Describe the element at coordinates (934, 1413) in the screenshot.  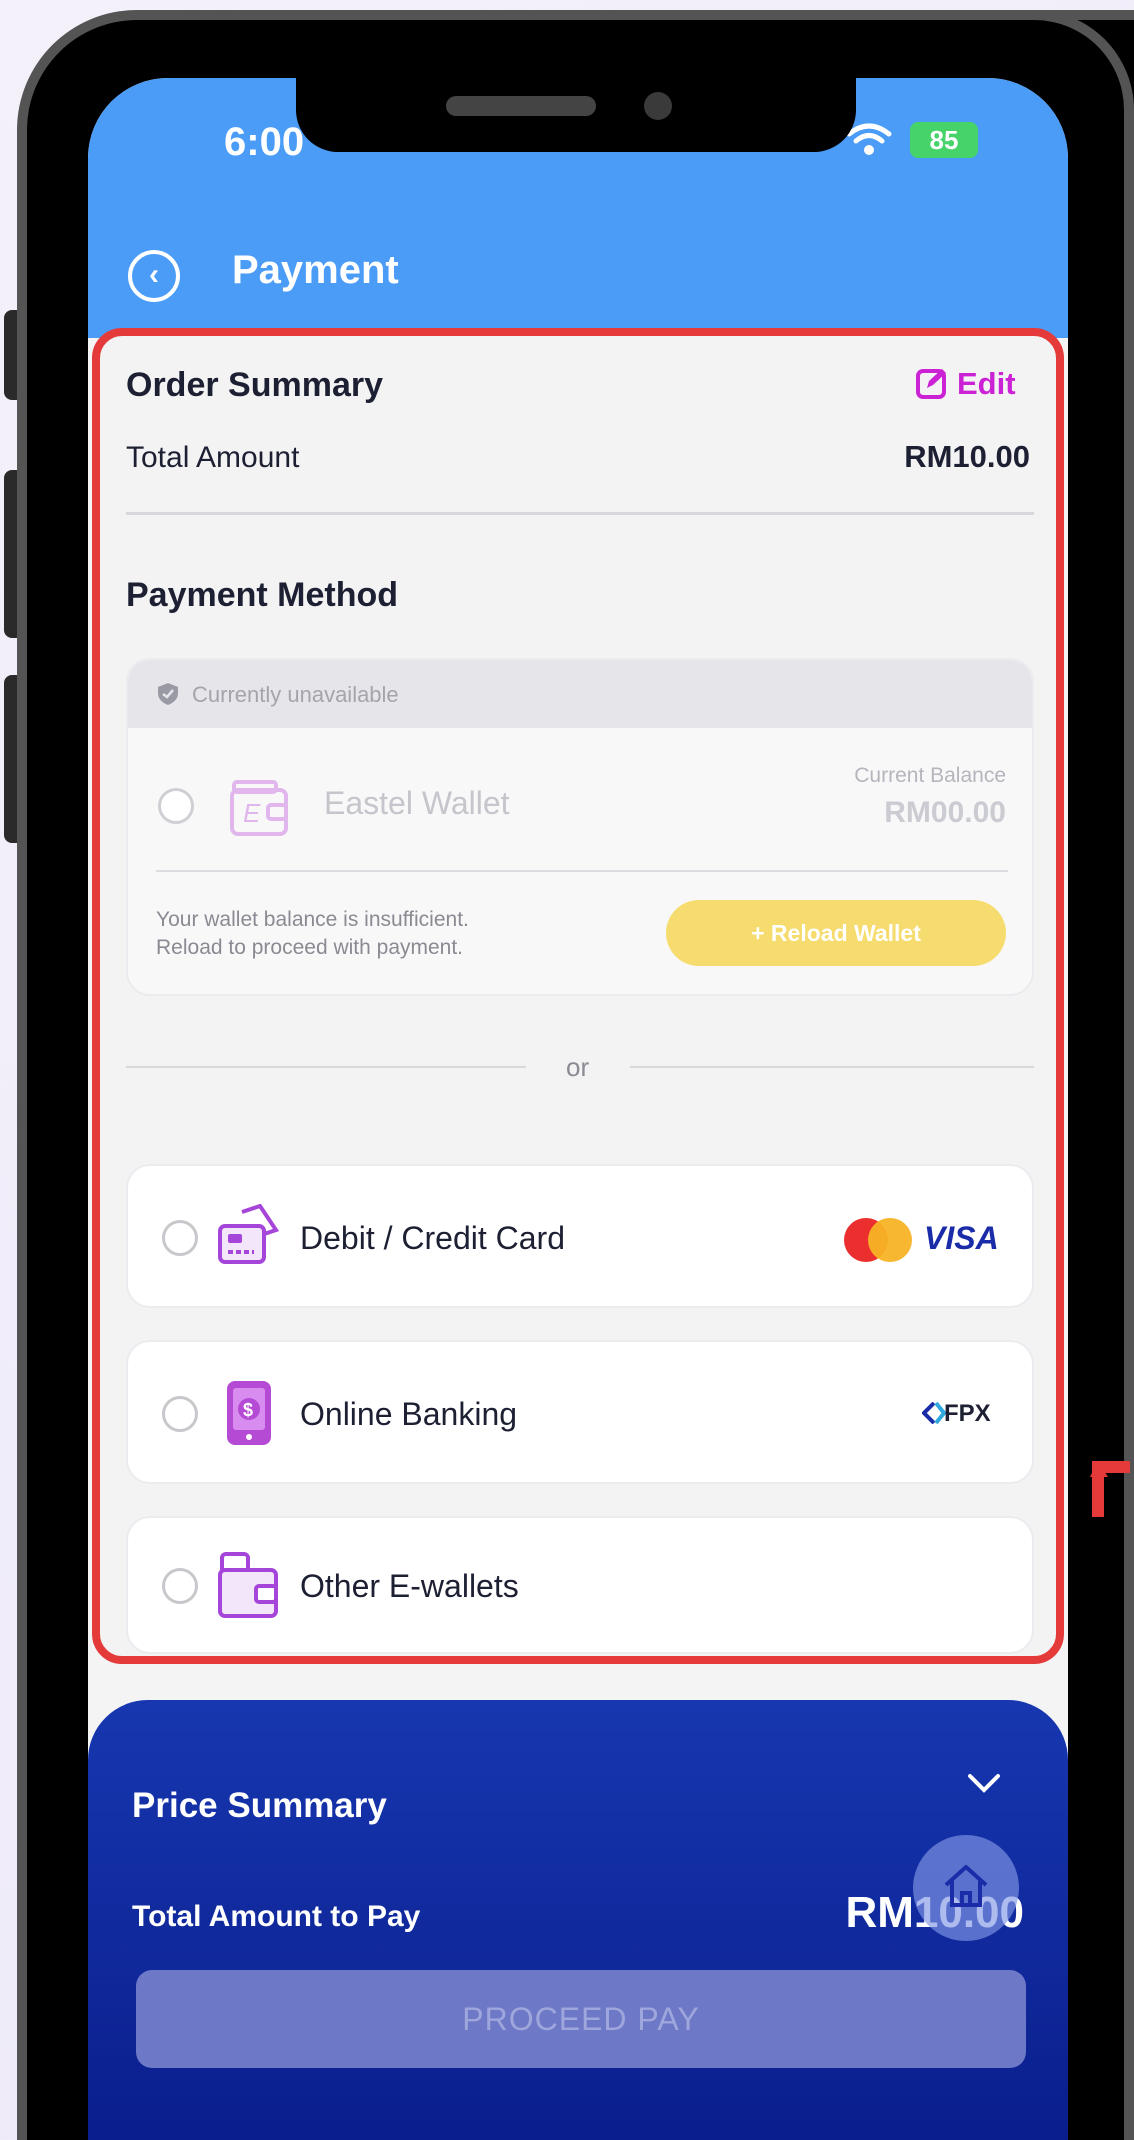
I see `fpx-icon` at that location.